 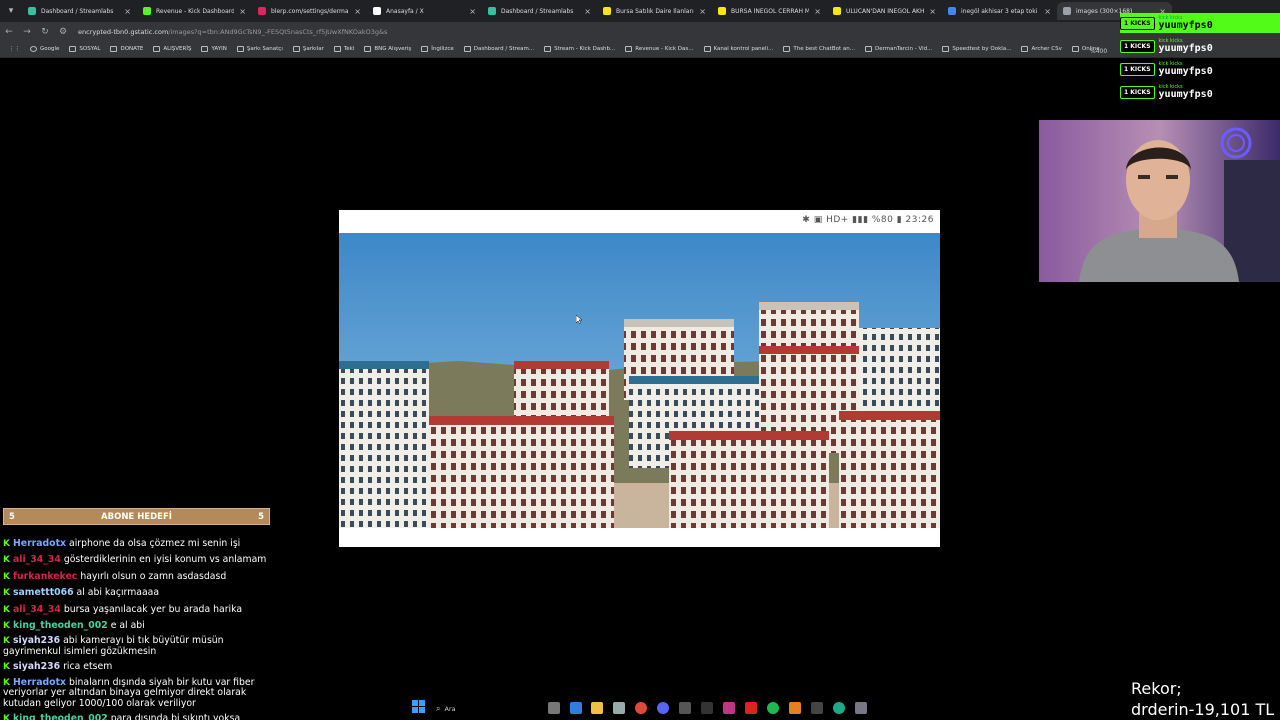 I want to click on bookmark-label: Google, so click(x=50, y=49).